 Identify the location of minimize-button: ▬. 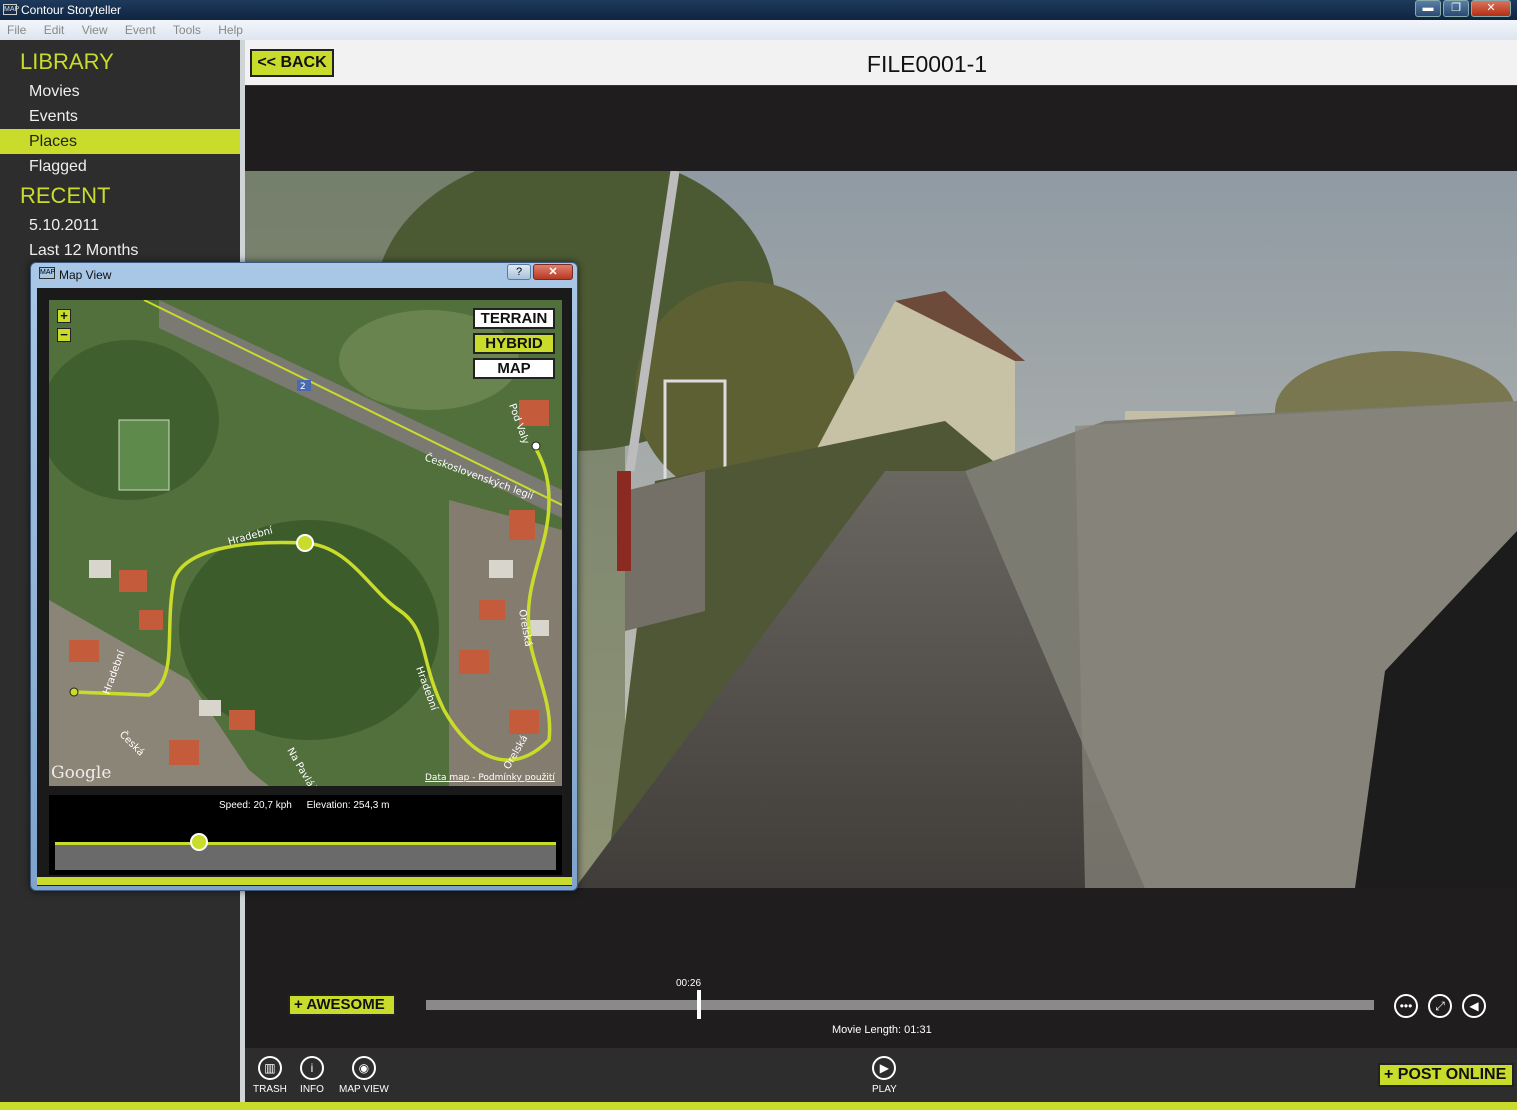
(1428, 8).